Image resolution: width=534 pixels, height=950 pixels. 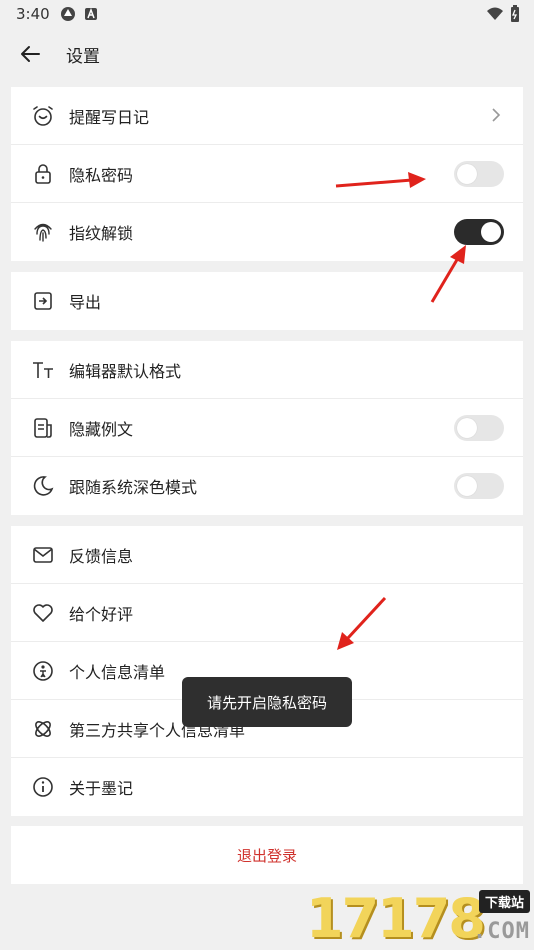 I want to click on chevron-right-icon, so click(x=496, y=115).